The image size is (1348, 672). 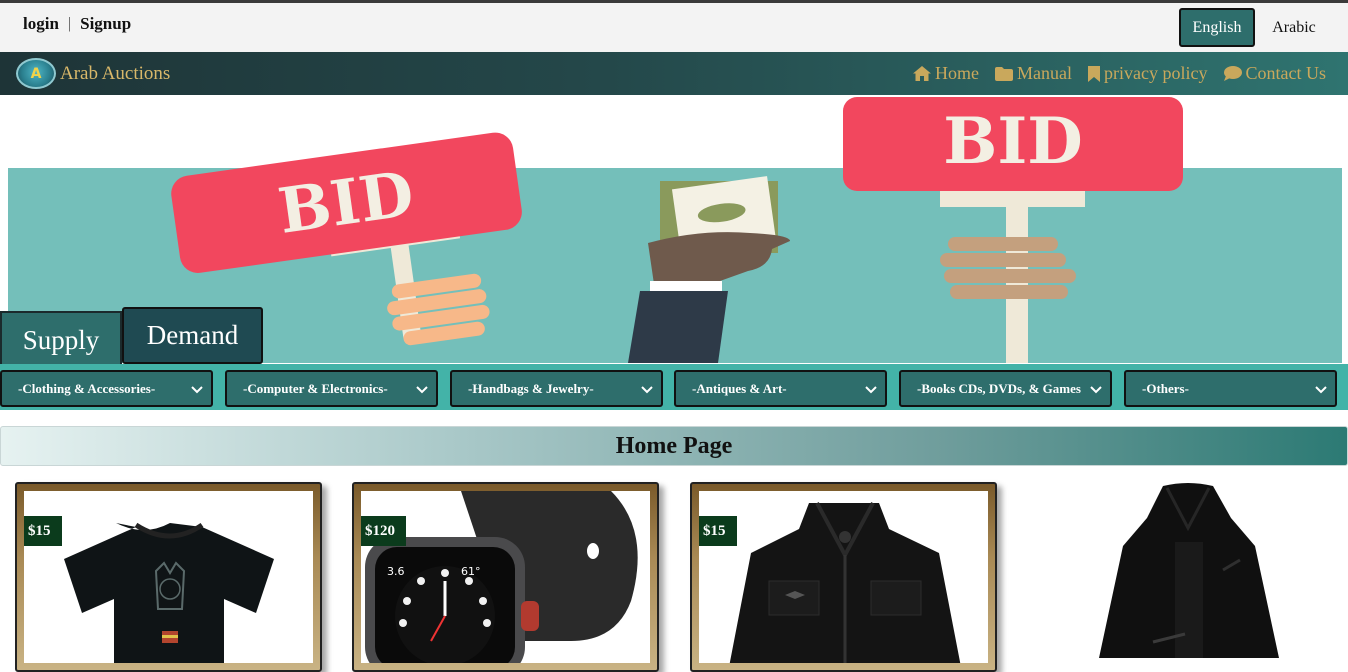 I want to click on category-select-clothing: -Clothing & Accessories-, so click(x=106, y=388).